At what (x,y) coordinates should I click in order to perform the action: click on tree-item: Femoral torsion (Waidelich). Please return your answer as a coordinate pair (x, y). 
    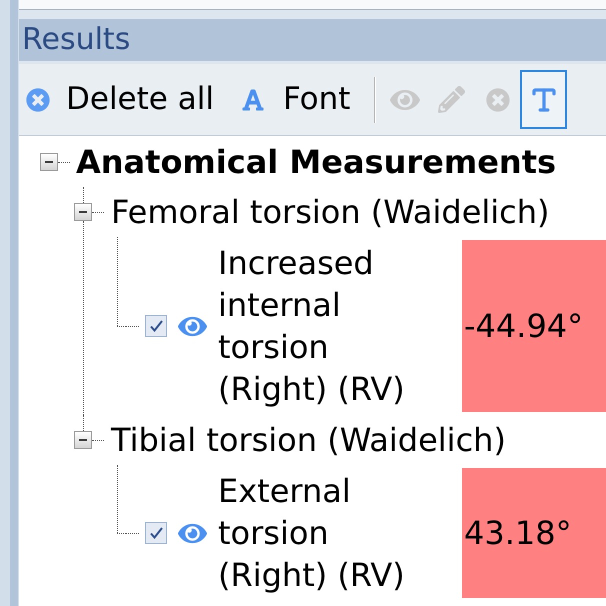
    Looking at the image, I should click on (330, 212).